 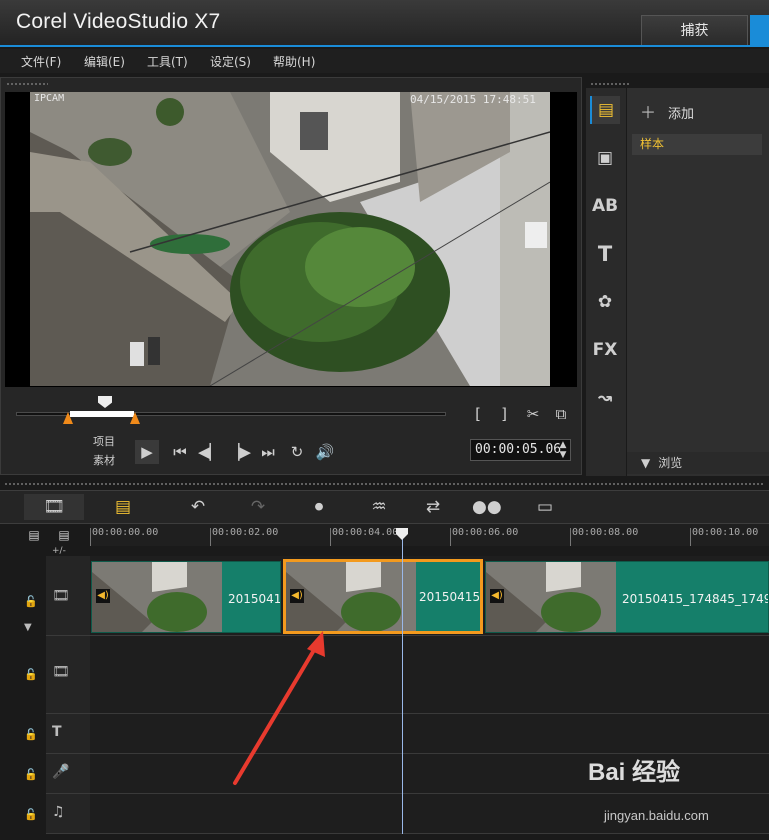 I want to click on library-add-button: ＋ 添加, so click(x=667, y=111).